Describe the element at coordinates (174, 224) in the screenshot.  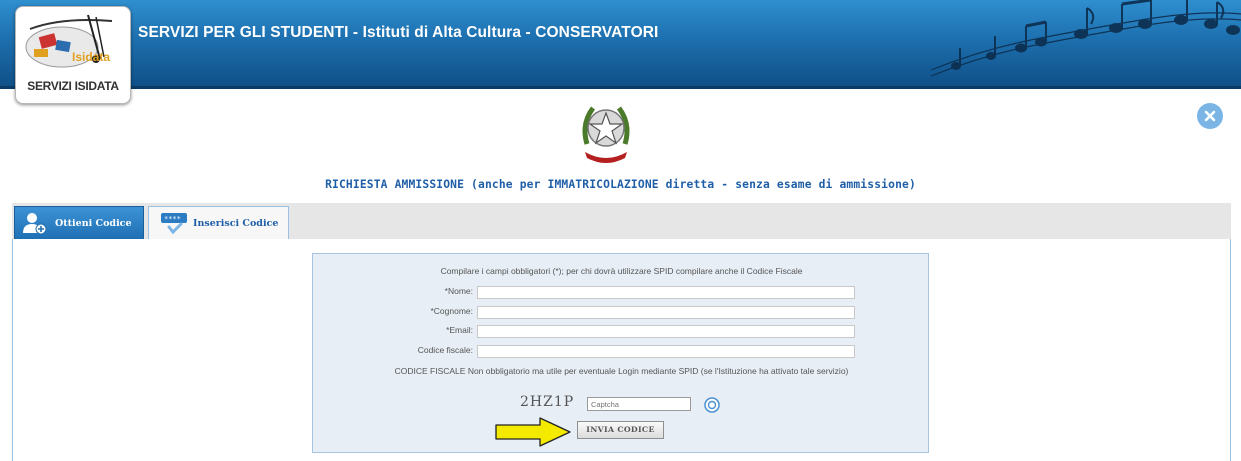
I see `keyboard-check-icon: ****` at that location.